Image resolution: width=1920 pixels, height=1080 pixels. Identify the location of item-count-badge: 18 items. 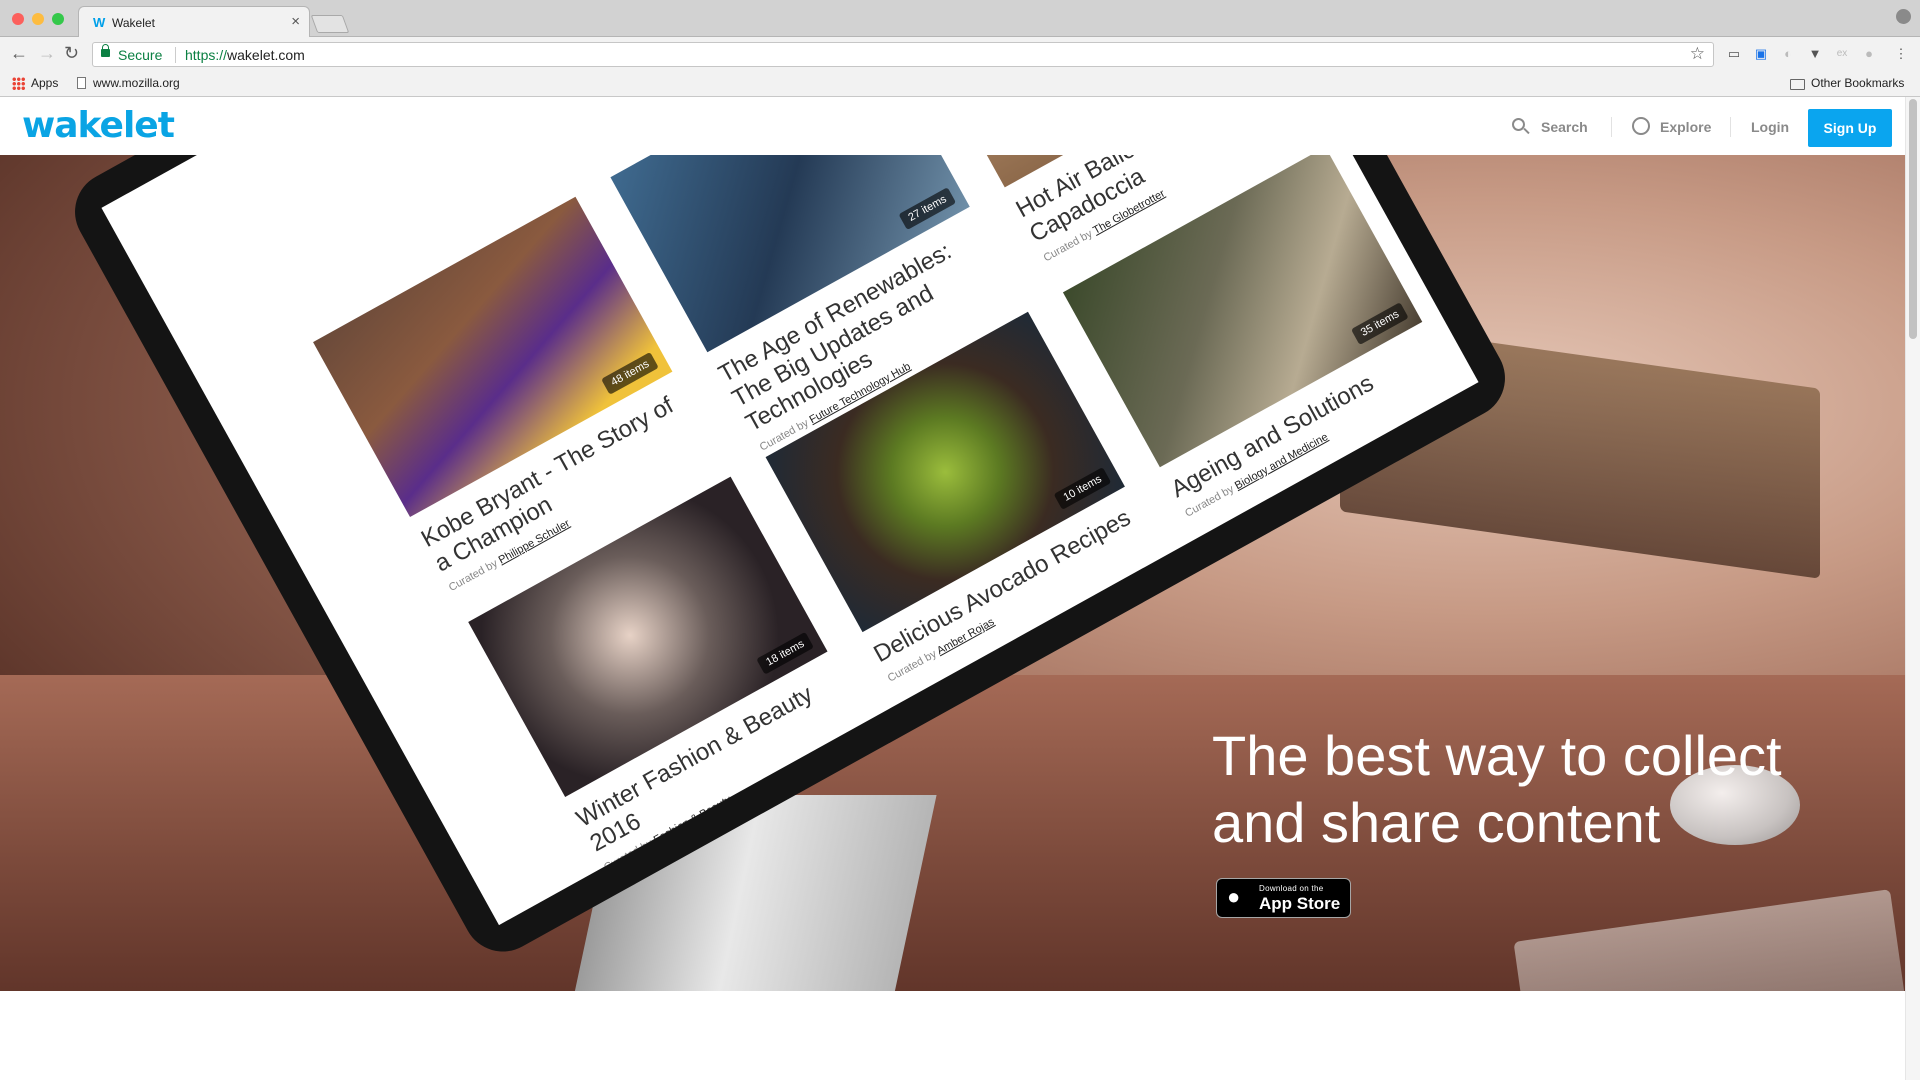
(785, 653).